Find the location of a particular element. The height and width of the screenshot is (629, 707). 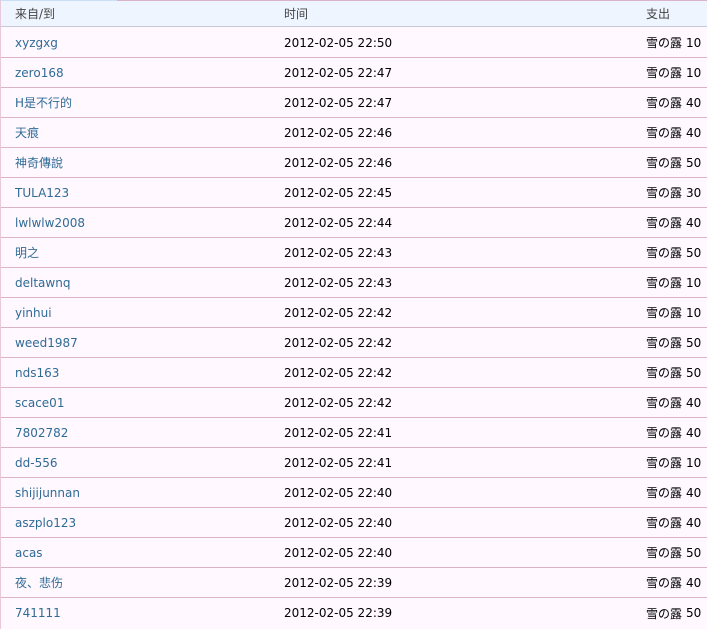

user-link: zero168 is located at coordinates (39, 73).